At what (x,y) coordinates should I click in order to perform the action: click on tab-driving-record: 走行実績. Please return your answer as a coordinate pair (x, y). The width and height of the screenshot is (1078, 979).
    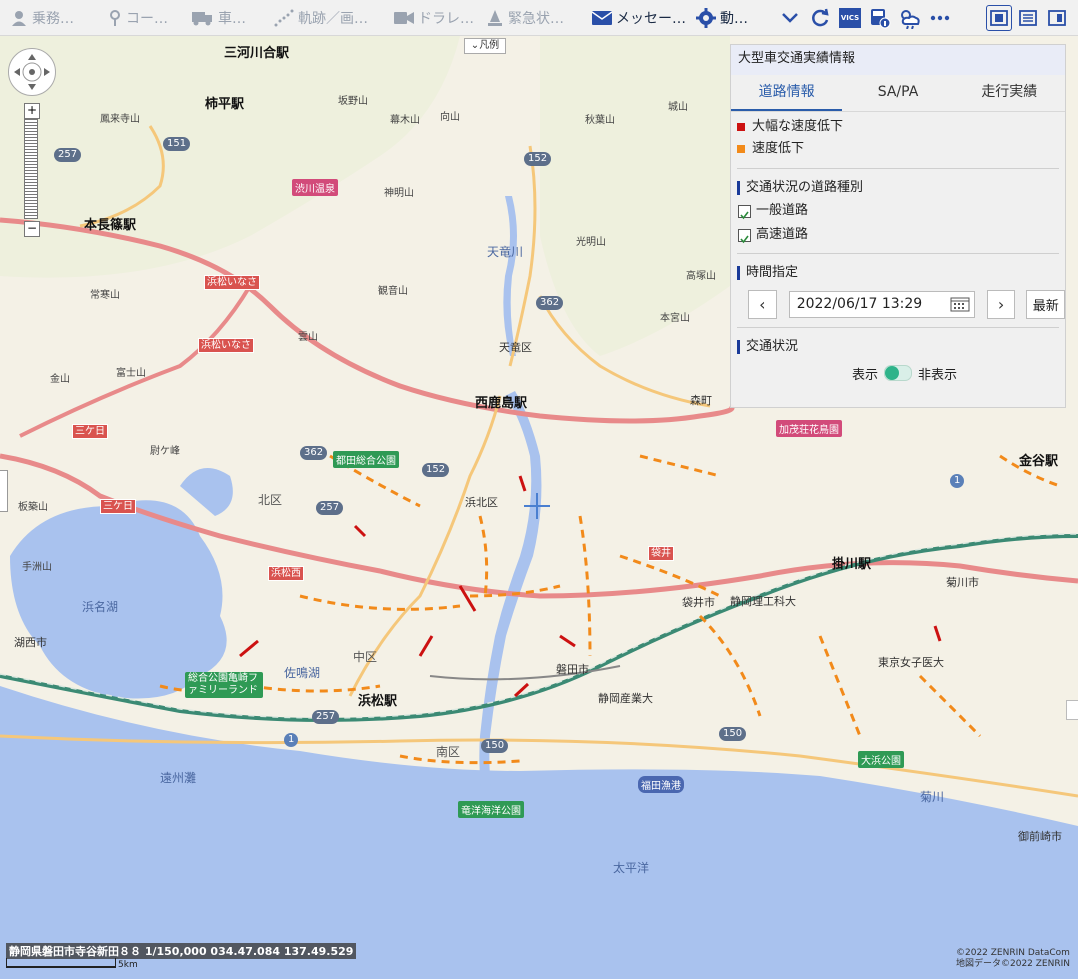
    Looking at the image, I should click on (1009, 93).